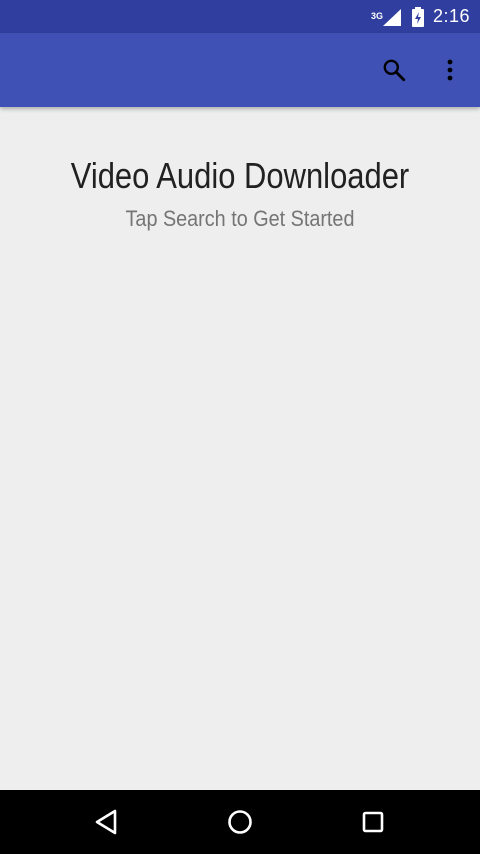 This screenshot has height=854, width=480. I want to click on battery-charging-icon, so click(417, 16).